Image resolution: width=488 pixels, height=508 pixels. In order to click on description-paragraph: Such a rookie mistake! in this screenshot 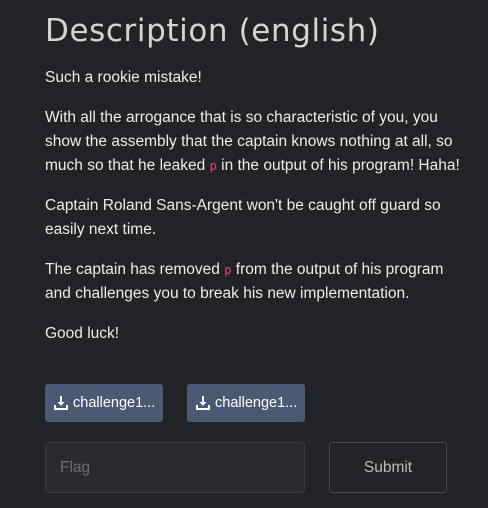, I will do `click(123, 77)`.